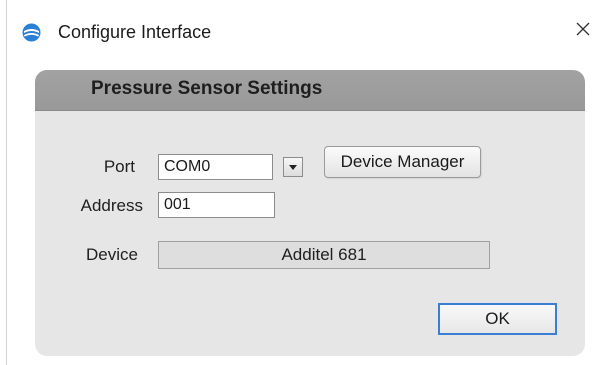 The width and height of the screenshot is (600, 365). I want to click on close-icon, so click(583, 31).